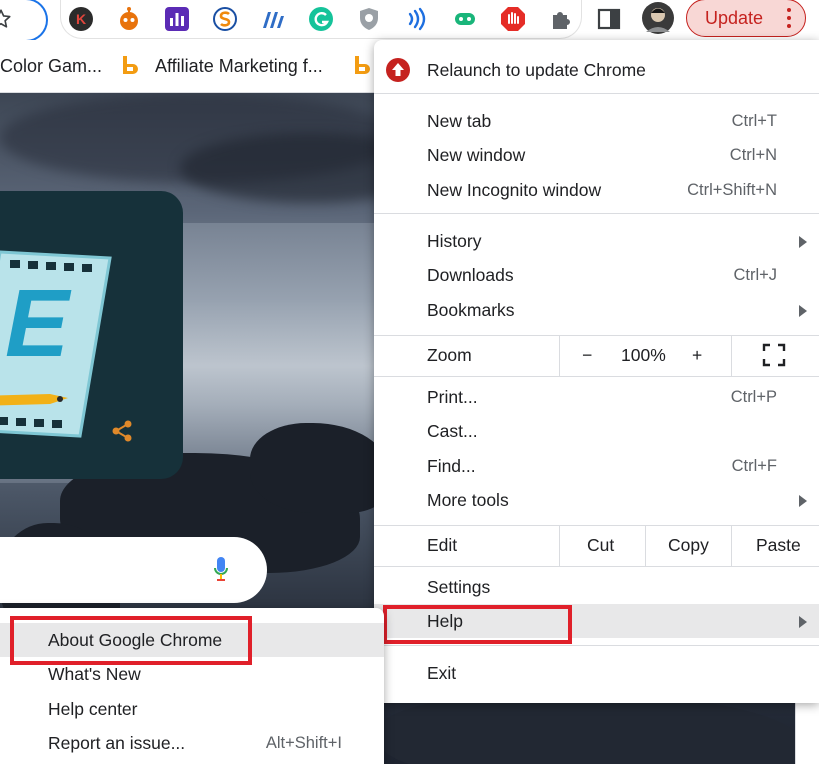 The width and height of the screenshot is (819, 764). What do you see at coordinates (778, 545) in the screenshot?
I see `paste-label: Paste` at bounding box center [778, 545].